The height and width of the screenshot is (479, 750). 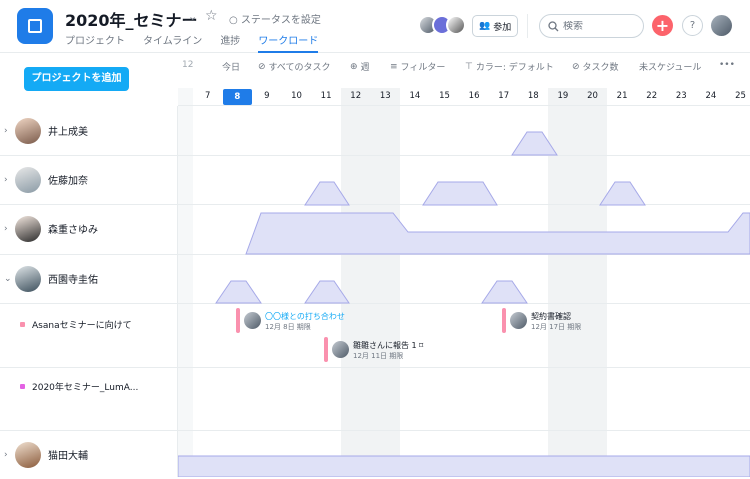 I want to click on task-title: 雛雛さんに報告 1 ⌑, so click(x=388, y=345).